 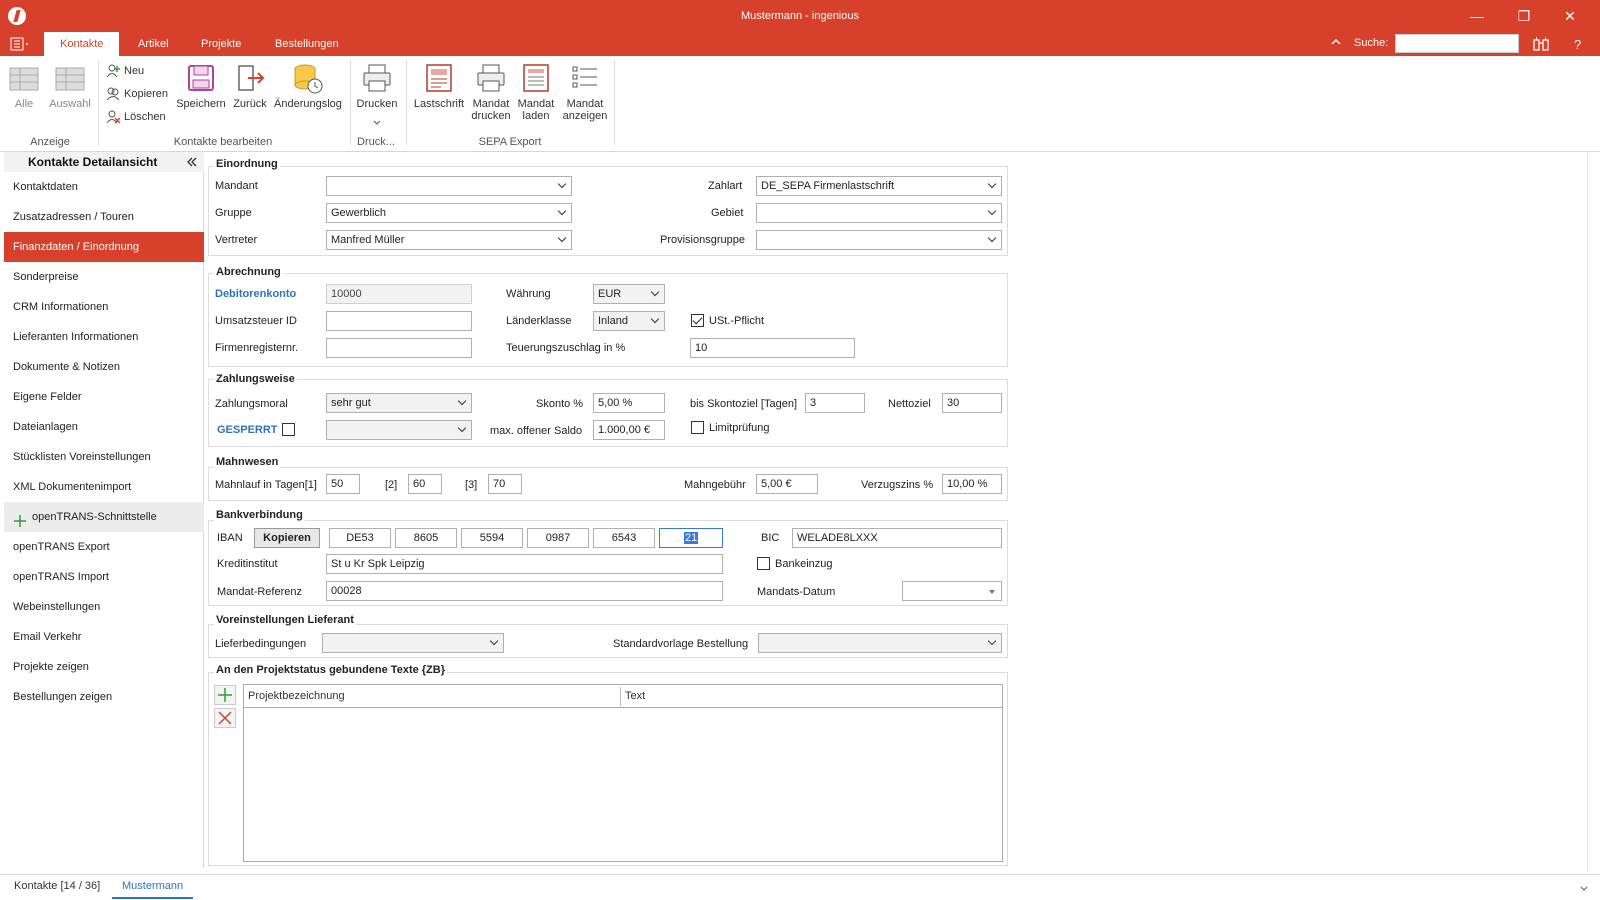 What do you see at coordinates (57, 887) in the screenshot?
I see `bottom-tab-kontakte: Kontakte [14 / 36]` at bounding box center [57, 887].